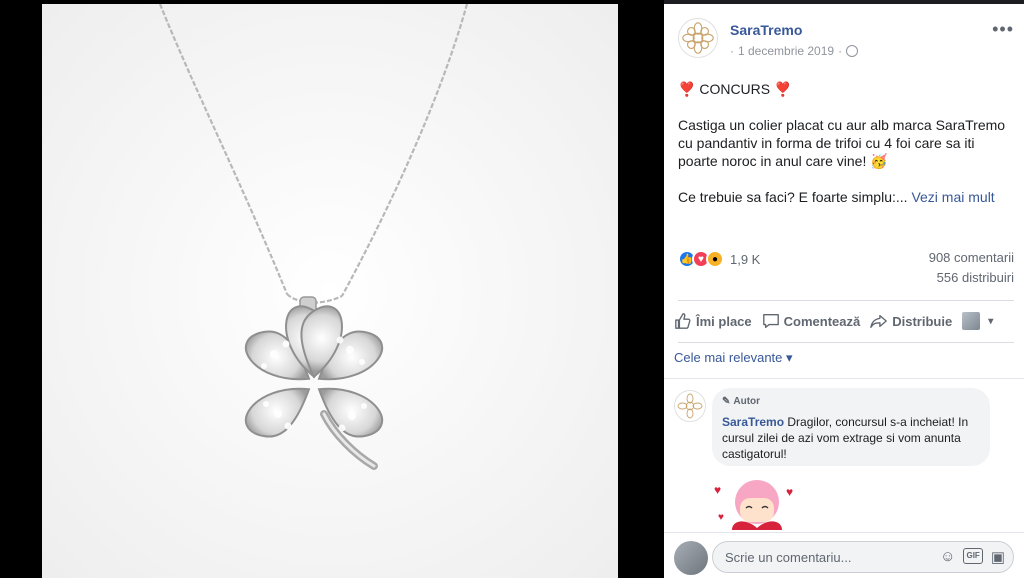 The height and width of the screenshot is (578, 1024). I want to click on wow-reaction-icon: ●, so click(715, 259).